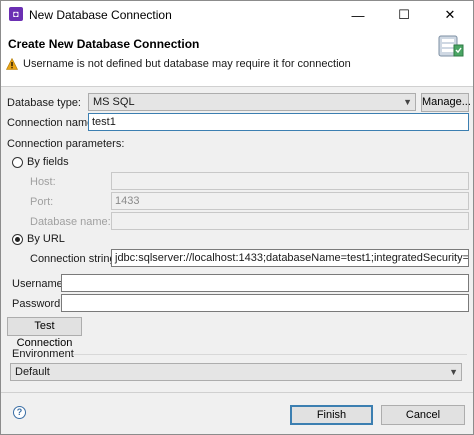 The width and height of the screenshot is (474, 435). What do you see at coordinates (39, 284) in the screenshot?
I see `username-label: Username:` at bounding box center [39, 284].